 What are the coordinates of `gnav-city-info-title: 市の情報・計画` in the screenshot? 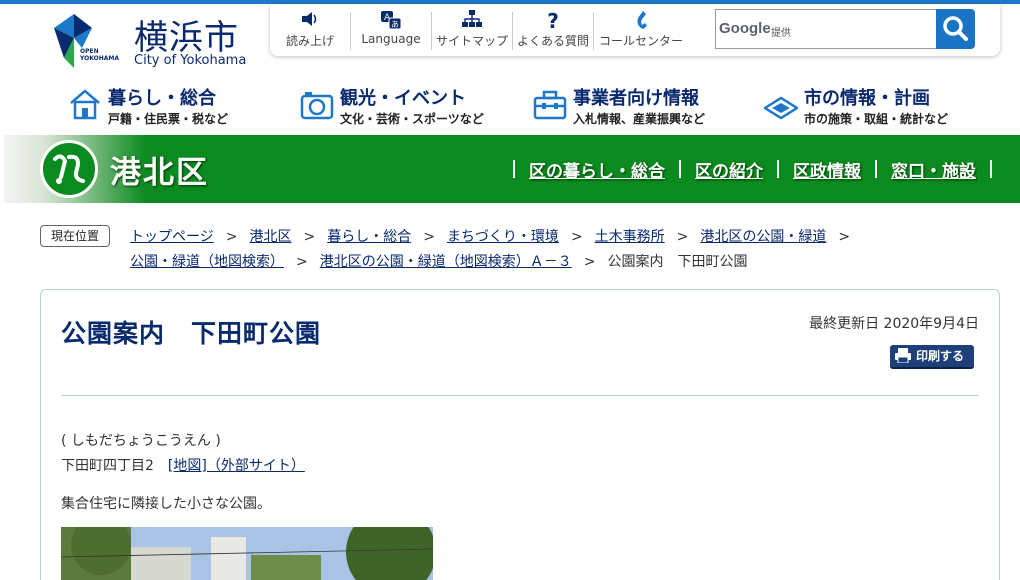 It's located at (867, 98).